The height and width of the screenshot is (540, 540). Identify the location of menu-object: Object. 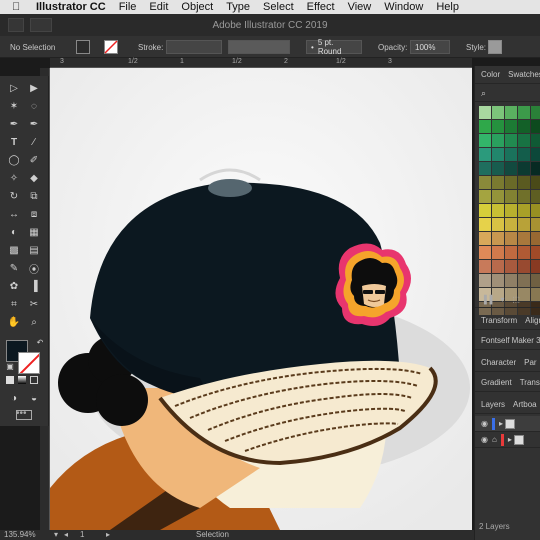
(197, 7).